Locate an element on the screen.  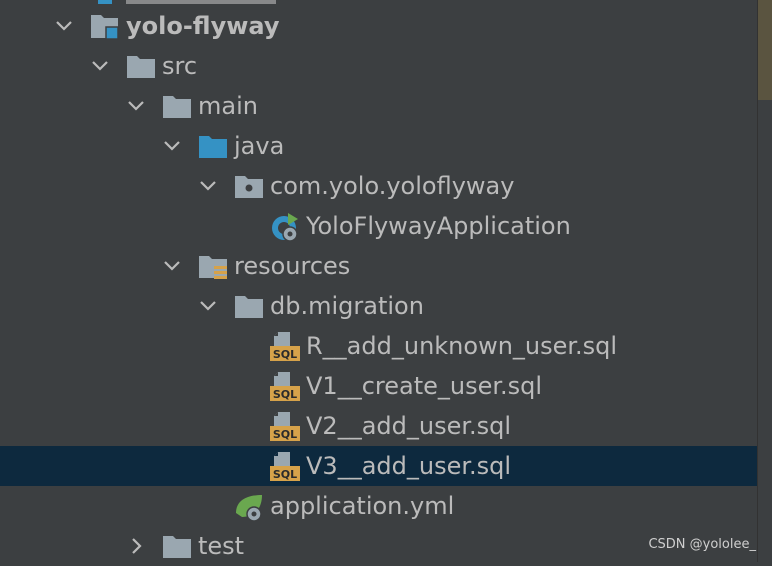
tree-row-label: java is located at coordinates (259, 146).